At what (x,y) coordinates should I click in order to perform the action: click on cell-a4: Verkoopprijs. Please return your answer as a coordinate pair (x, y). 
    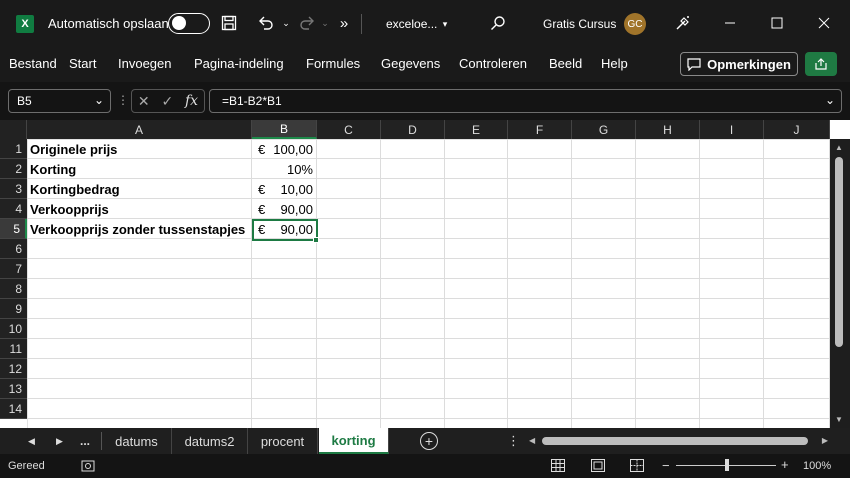
    Looking at the image, I should click on (139, 210).